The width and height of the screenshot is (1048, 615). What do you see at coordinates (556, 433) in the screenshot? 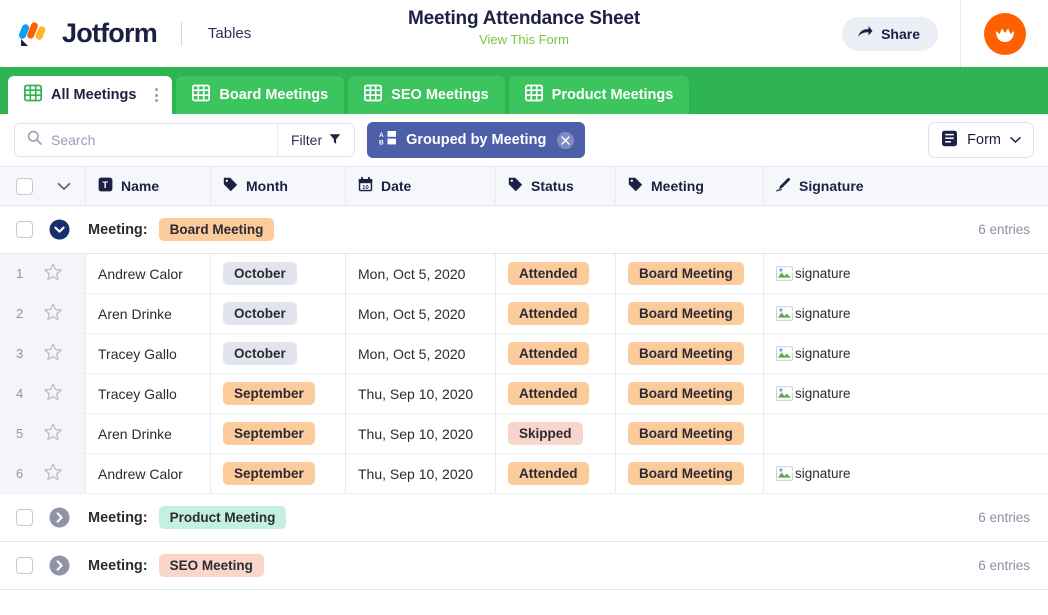
I see `cell-status: Skipped` at bounding box center [556, 433].